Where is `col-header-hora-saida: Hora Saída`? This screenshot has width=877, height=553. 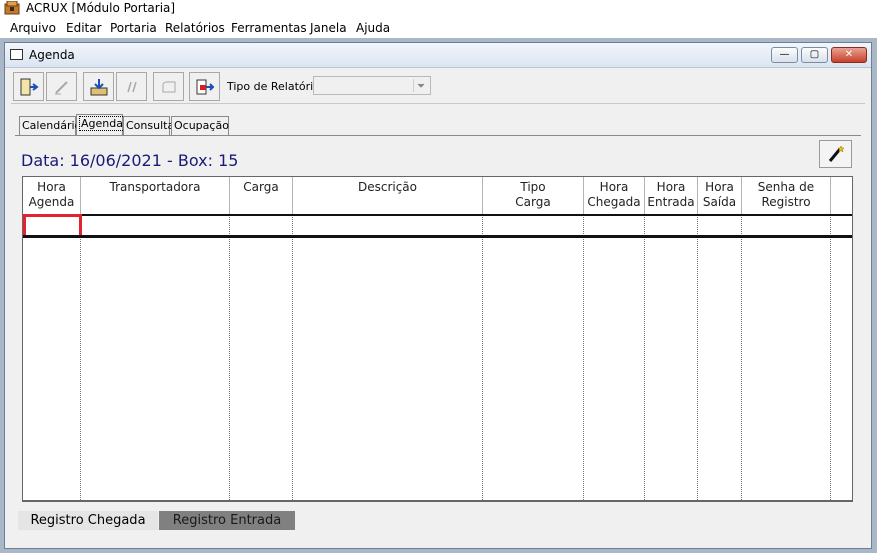 col-header-hora-saida: Hora Saída is located at coordinates (719, 195).